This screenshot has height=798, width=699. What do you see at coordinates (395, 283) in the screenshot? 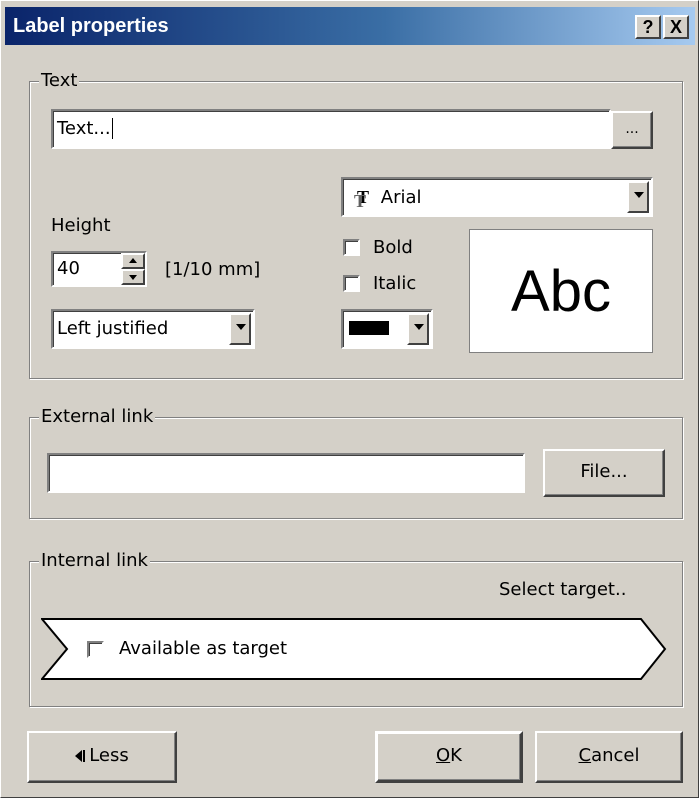
I see `italic-label: Italic` at bounding box center [395, 283].